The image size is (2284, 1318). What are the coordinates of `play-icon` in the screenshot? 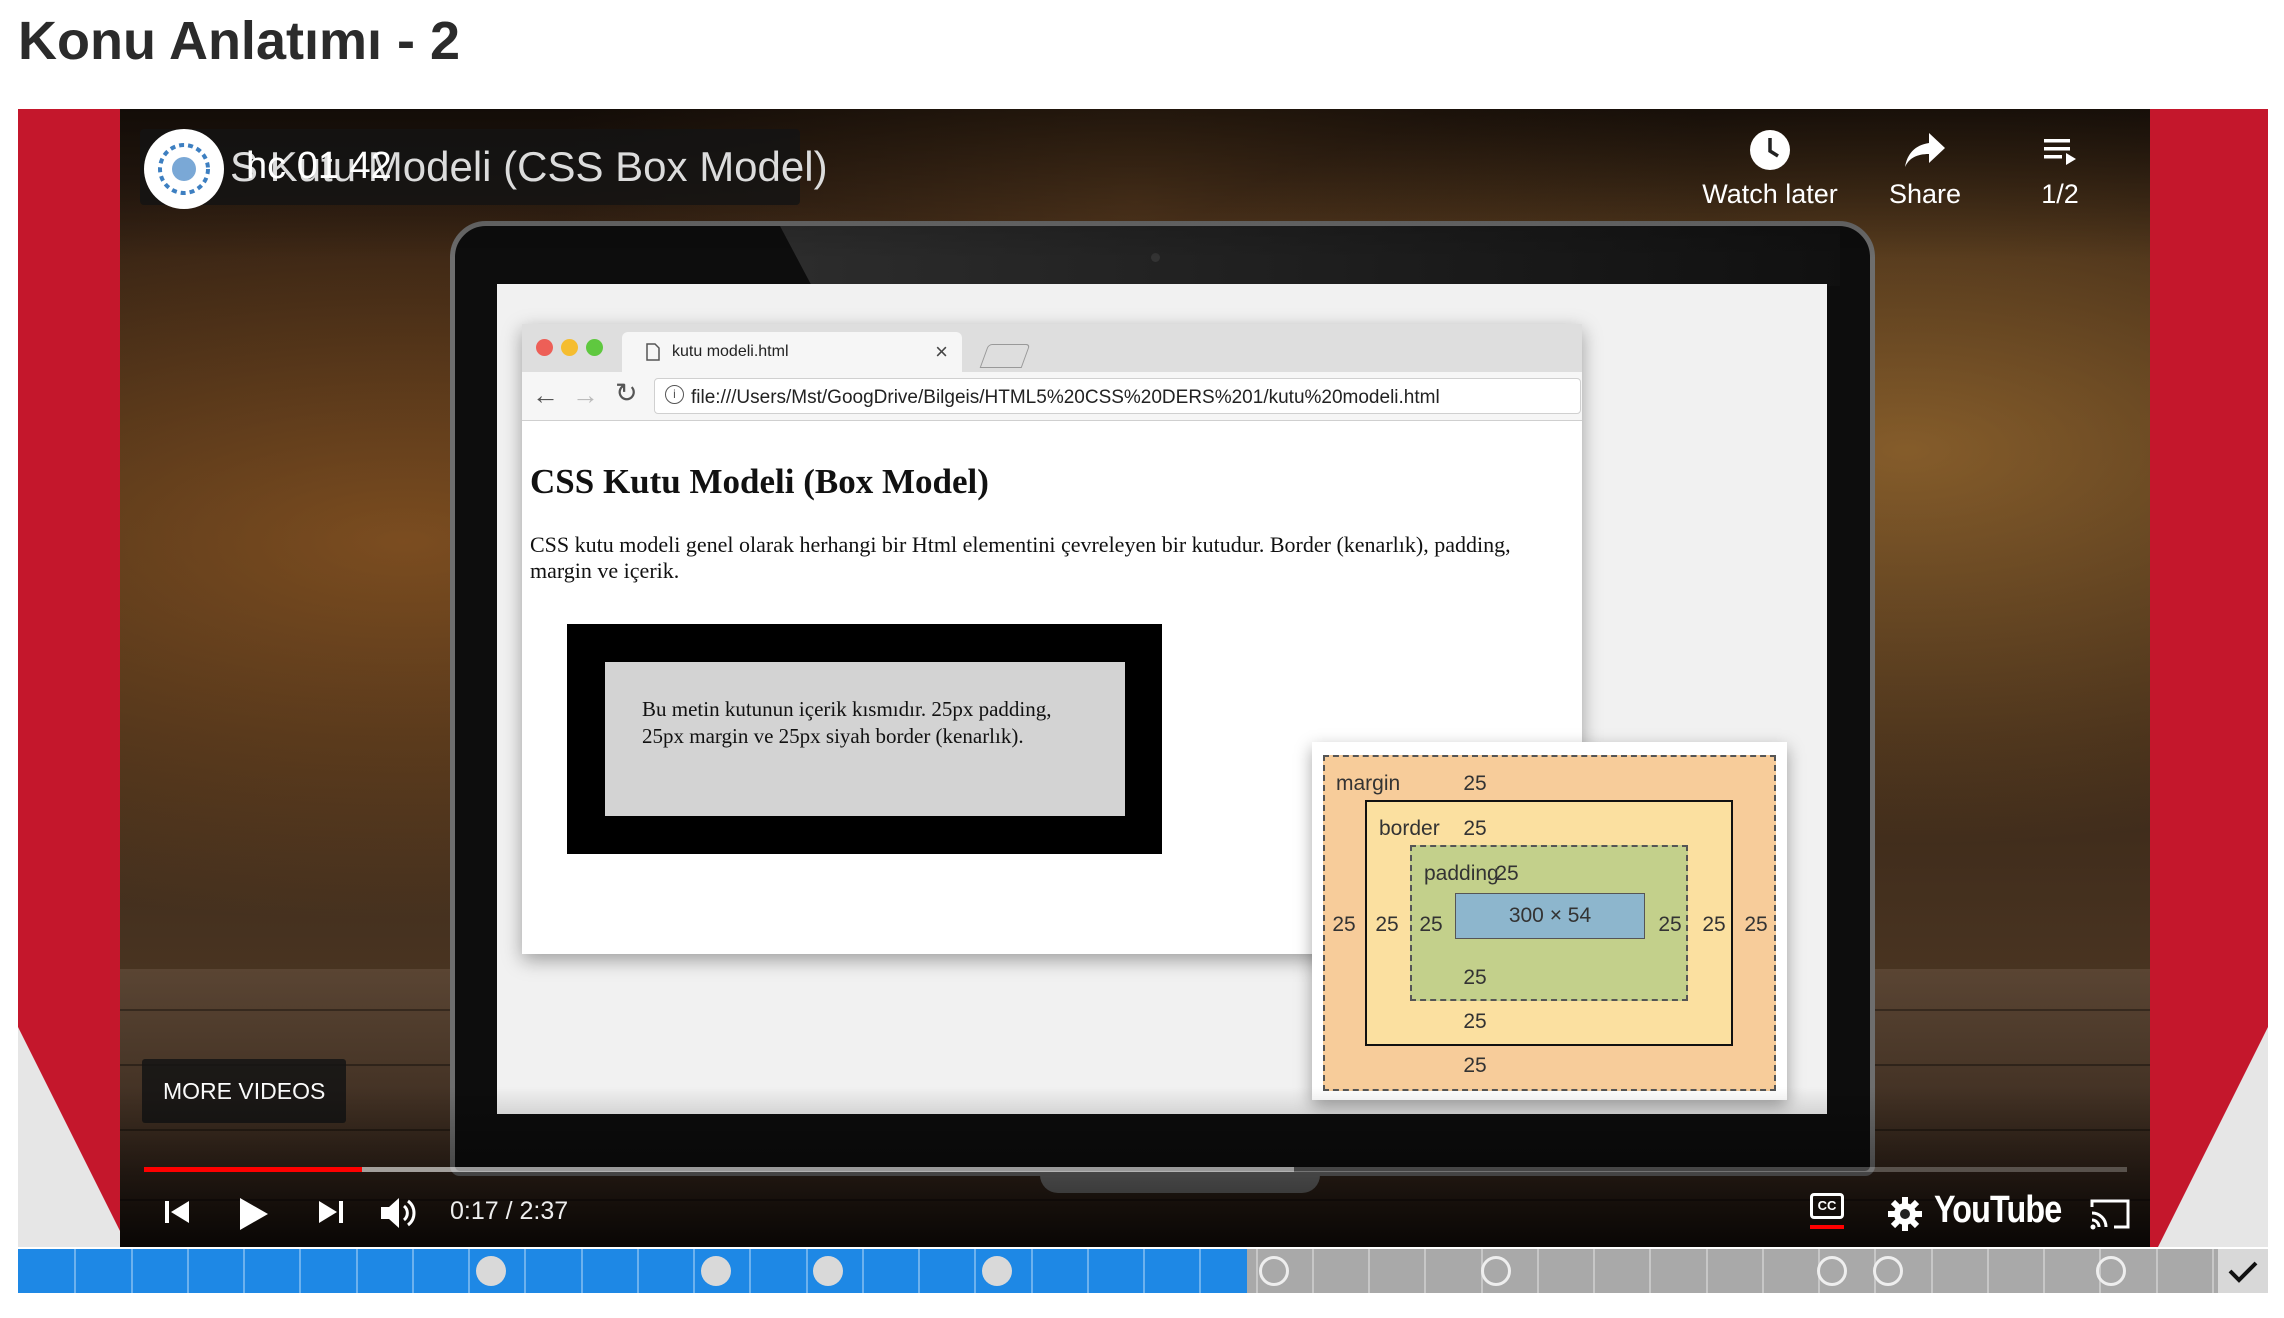 It's located at (253, 1214).